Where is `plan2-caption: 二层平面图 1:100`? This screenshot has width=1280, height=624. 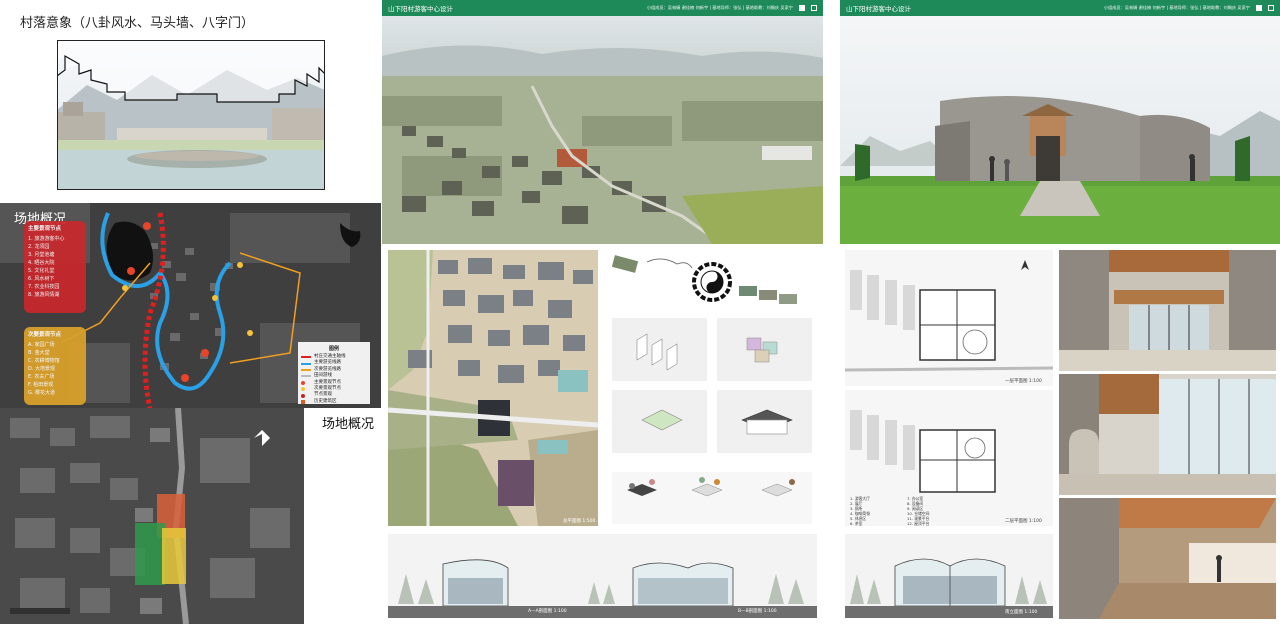 plan2-caption: 二层平面图 1:100 is located at coordinates (1023, 521).